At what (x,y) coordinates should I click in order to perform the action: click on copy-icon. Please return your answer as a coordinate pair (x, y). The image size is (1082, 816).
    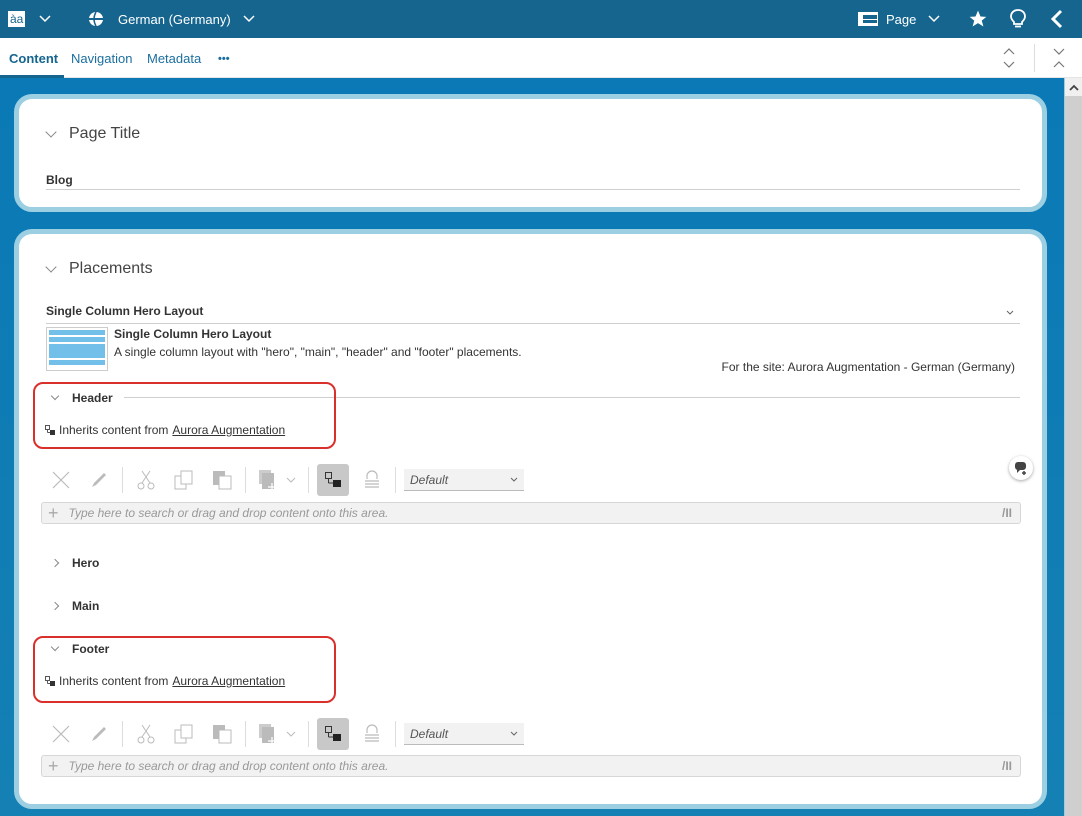
    Looking at the image, I should click on (183, 734).